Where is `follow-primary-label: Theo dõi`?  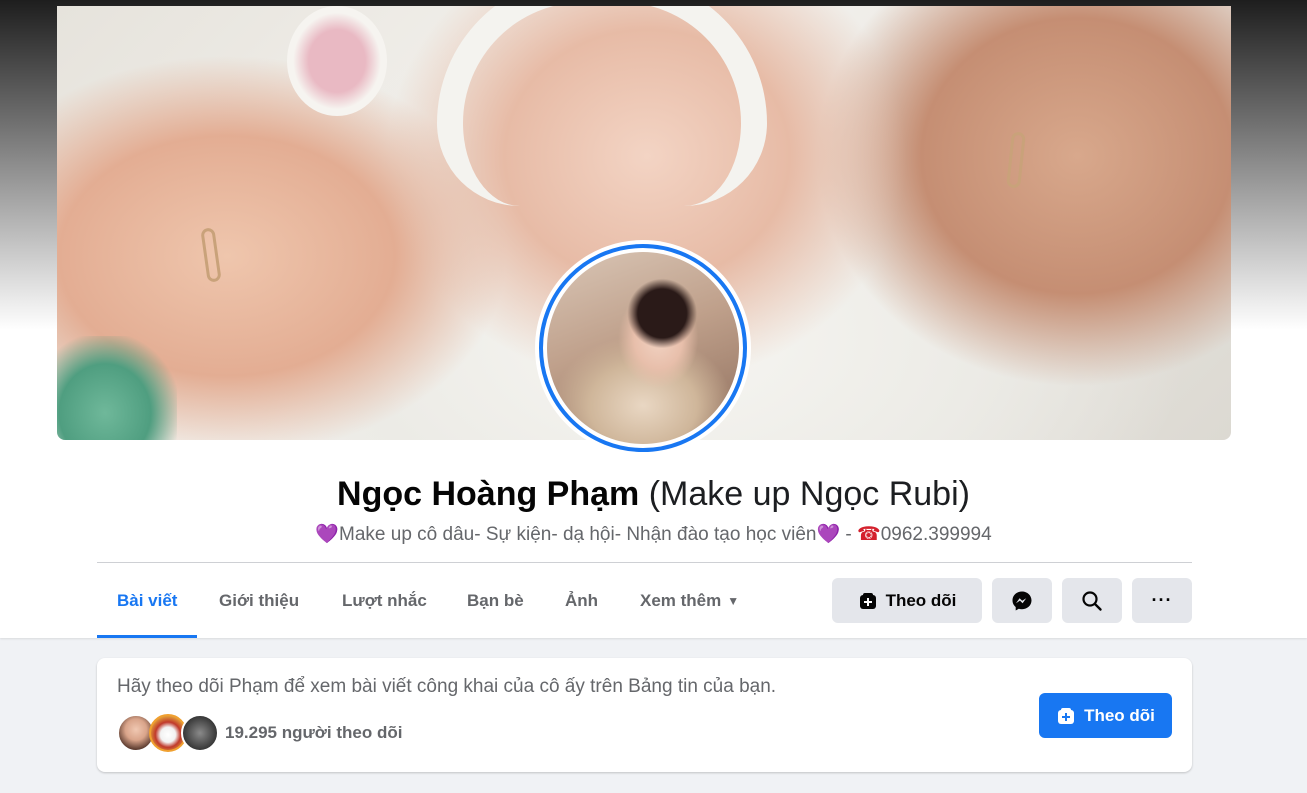 follow-primary-label: Theo dõi is located at coordinates (1119, 715).